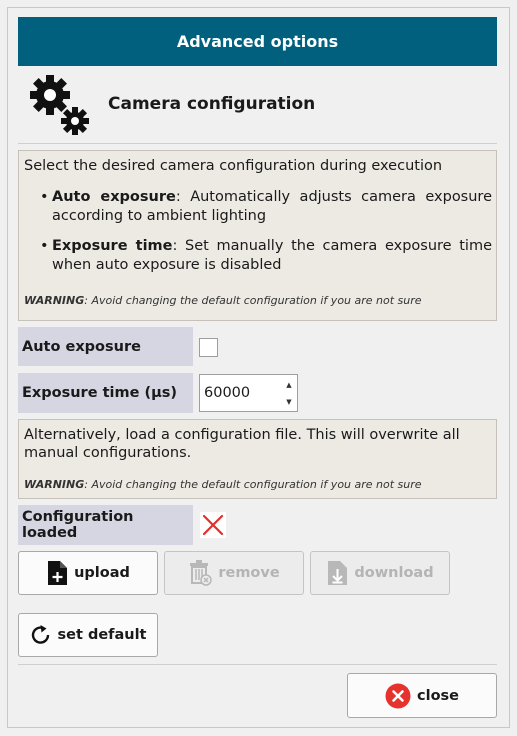 This screenshot has height=736, width=517. Describe the element at coordinates (114, 197) in the screenshot. I see `bullet-term: Auto exposure` at that location.